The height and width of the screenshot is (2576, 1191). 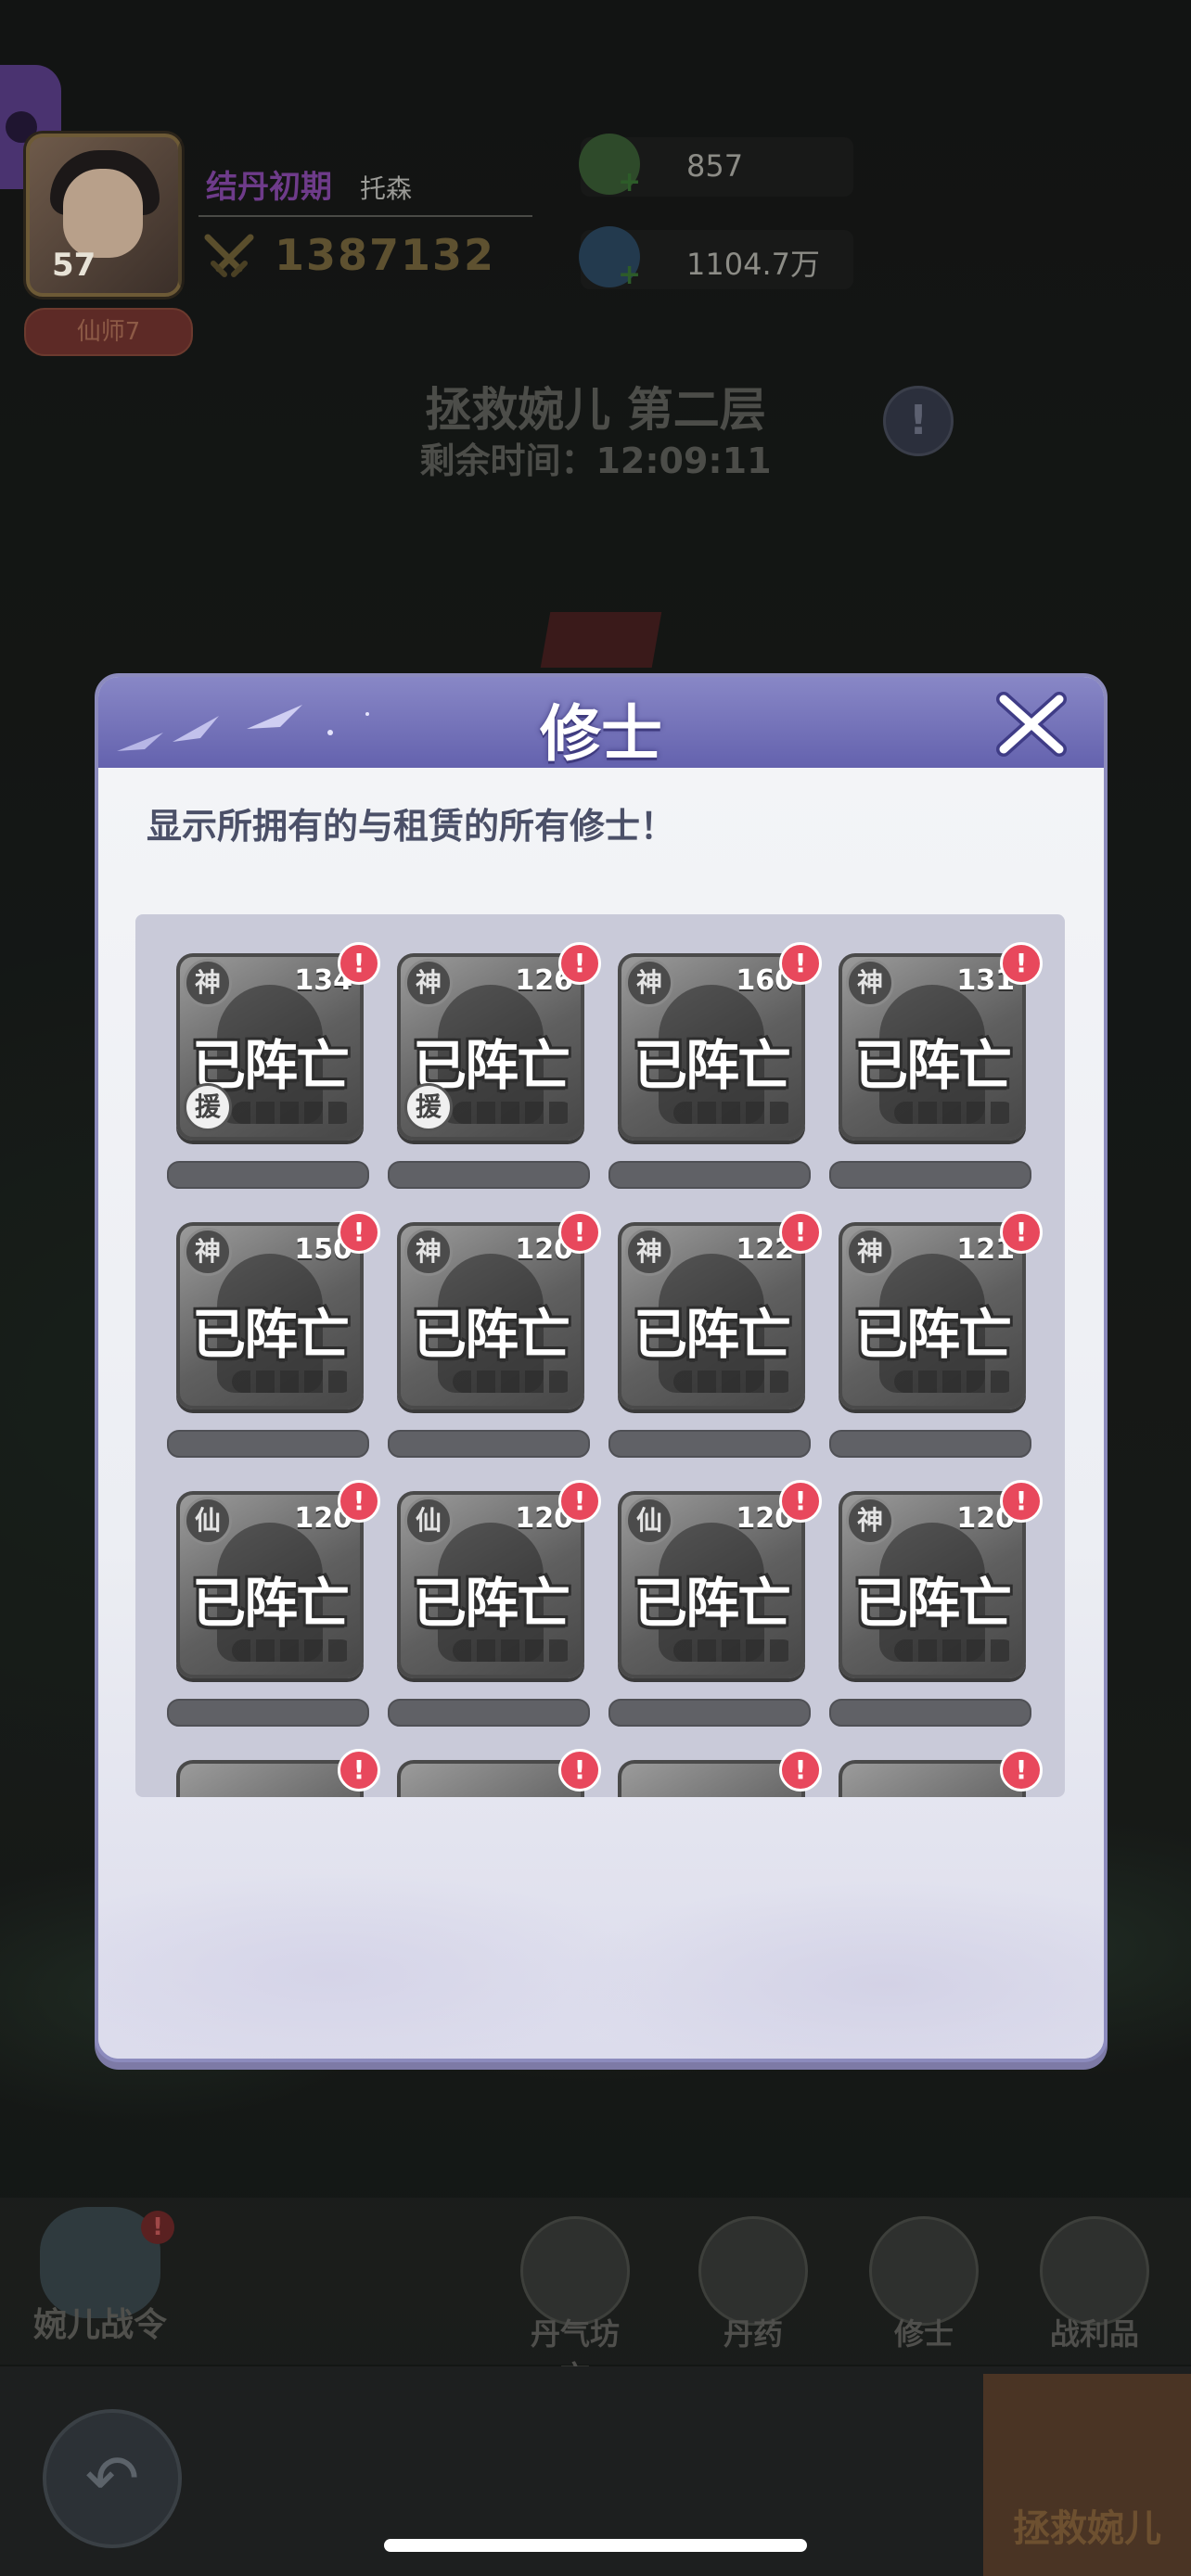 I want to click on back-arrow-icon: ↶, so click(x=112, y=2479).